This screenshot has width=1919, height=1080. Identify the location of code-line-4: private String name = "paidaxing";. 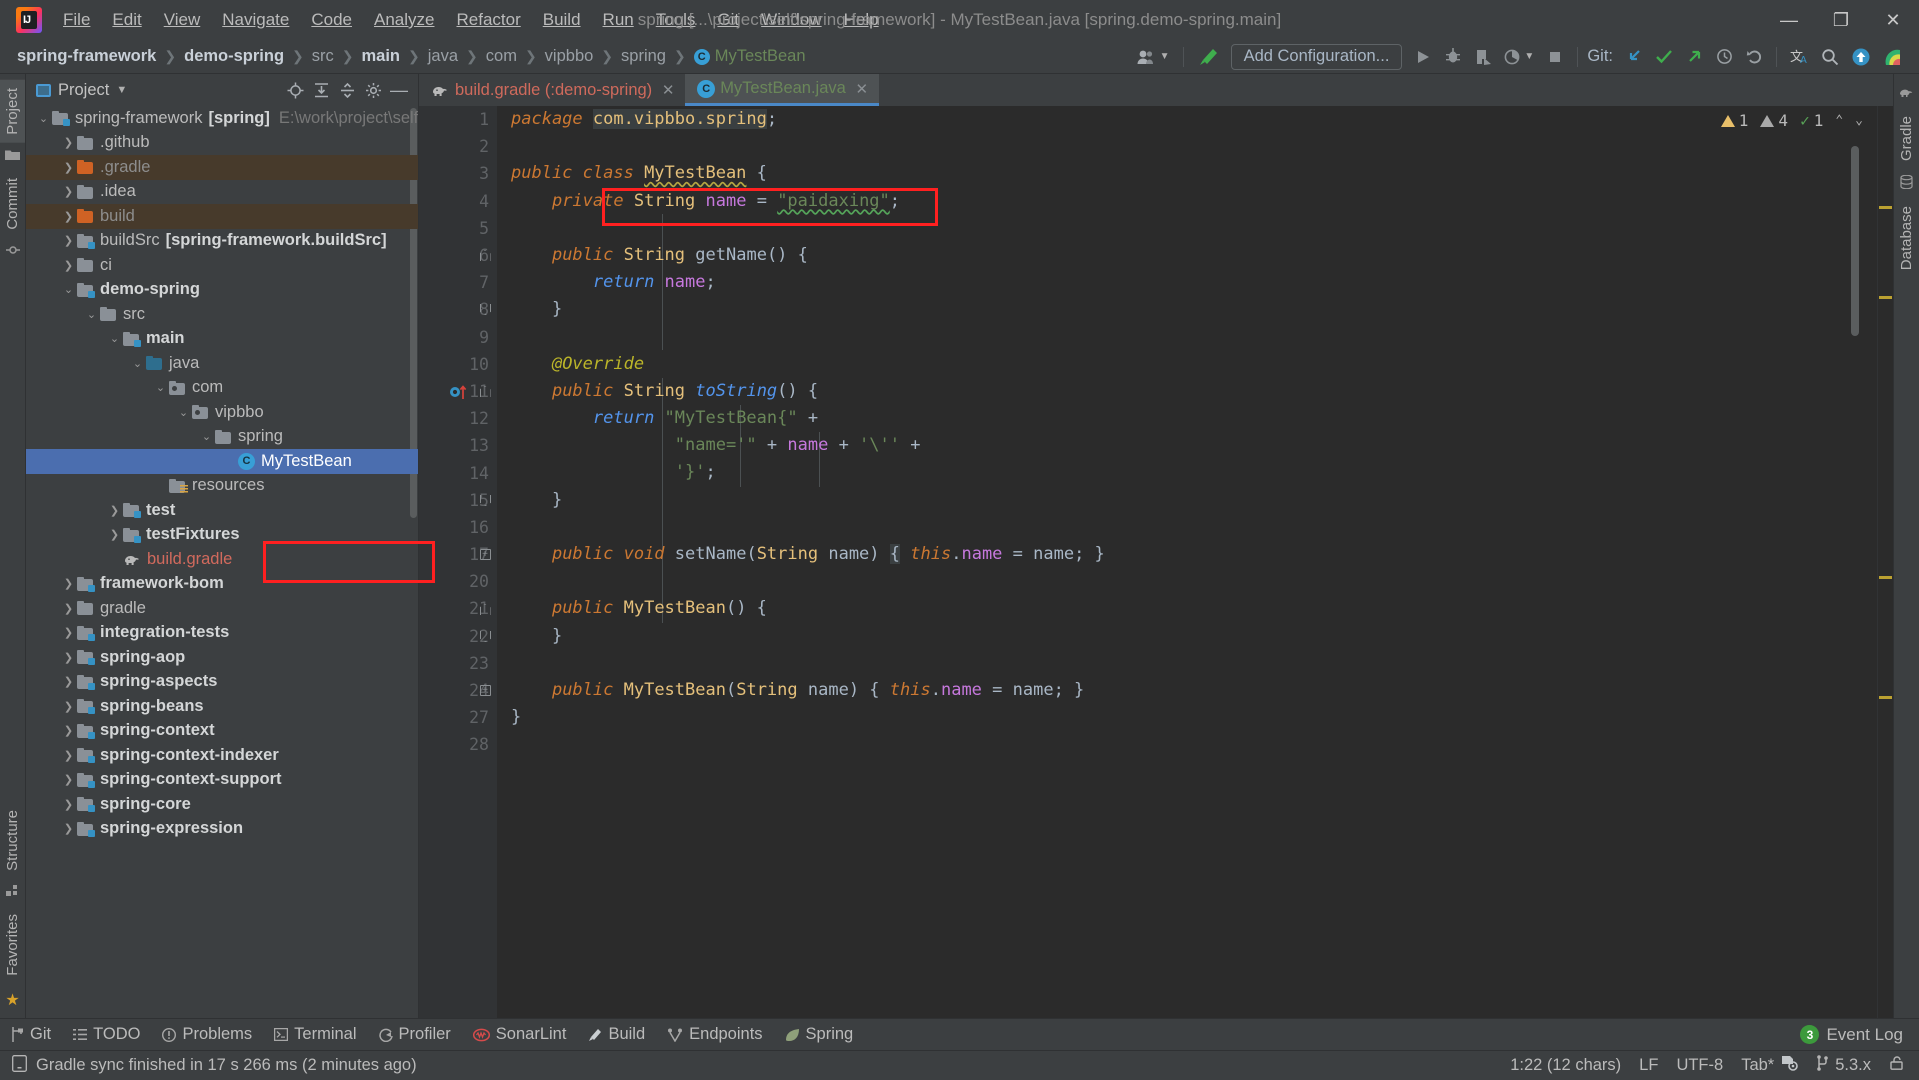
(1187, 201).